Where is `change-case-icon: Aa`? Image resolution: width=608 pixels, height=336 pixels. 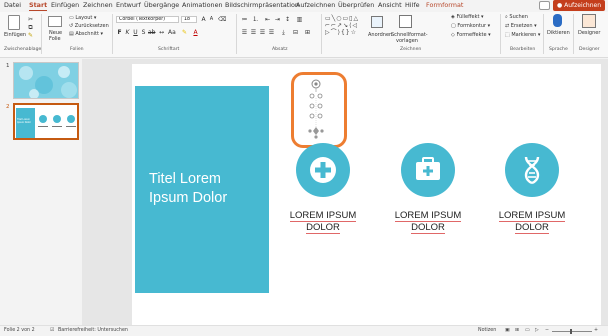 change-case-icon: Aa is located at coordinates (172, 32).